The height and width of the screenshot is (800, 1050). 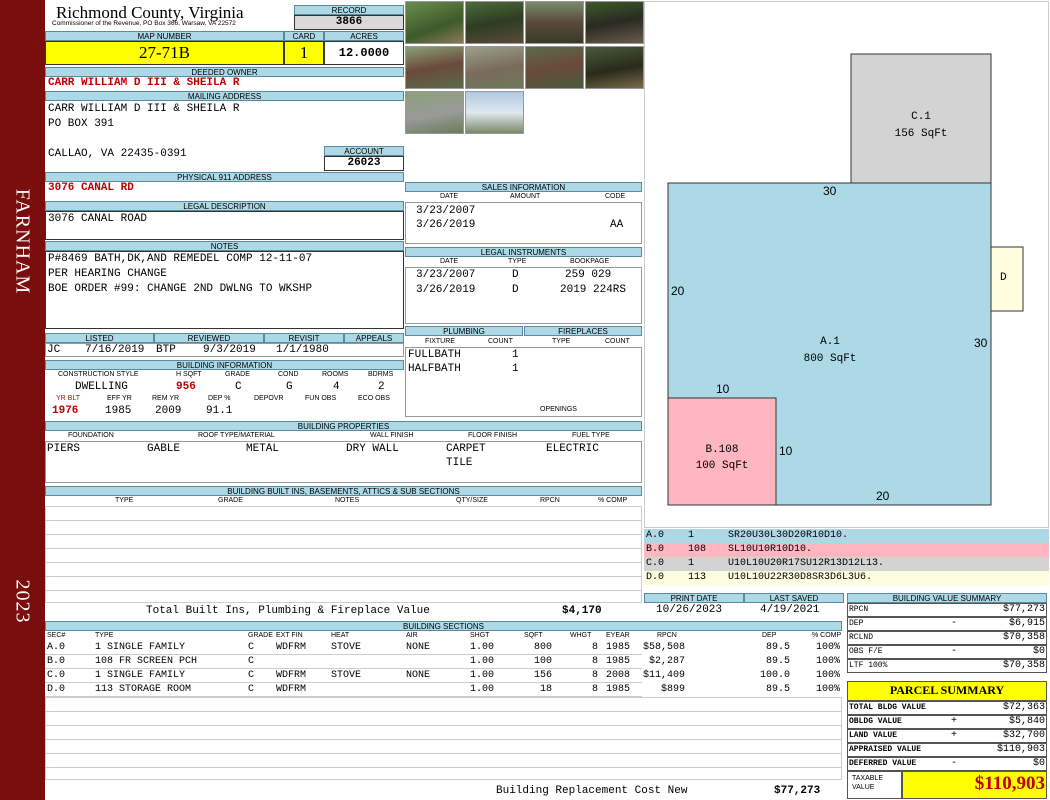 I want to click on ps-value: $0, so click(x=1038, y=763).